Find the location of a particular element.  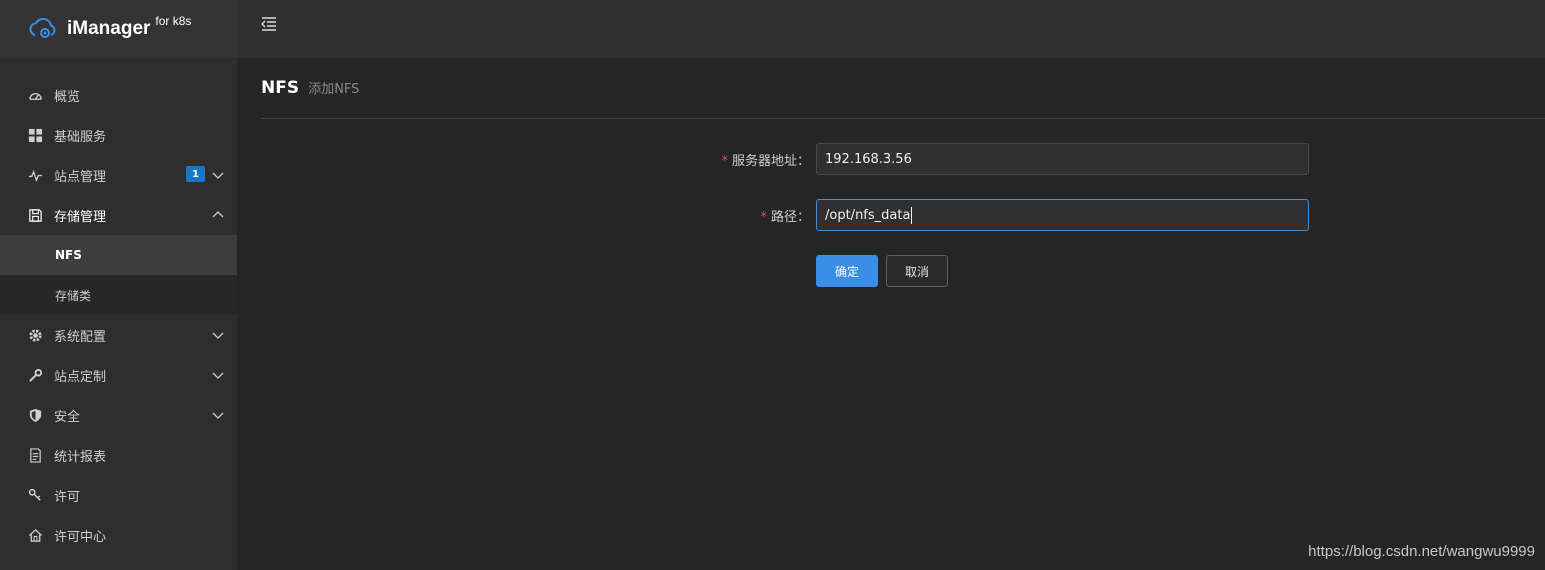

sidebar-item-label: 许可 is located at coordinates (67, 497).